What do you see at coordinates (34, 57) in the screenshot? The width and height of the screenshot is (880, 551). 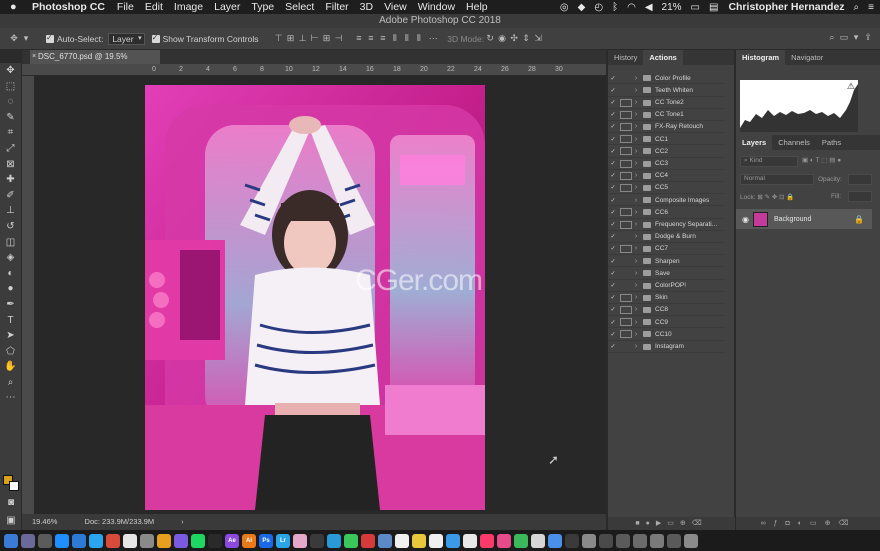 I see `tab-close-icon: ×` at bounding box center [34, 57].